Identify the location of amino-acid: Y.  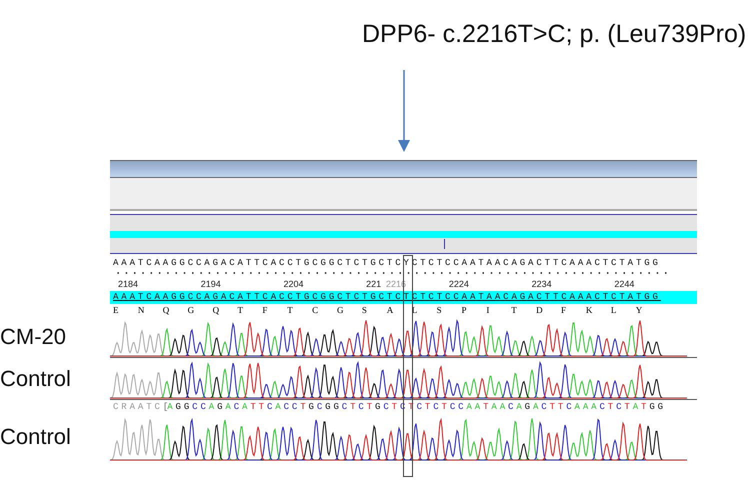
(640, 310).